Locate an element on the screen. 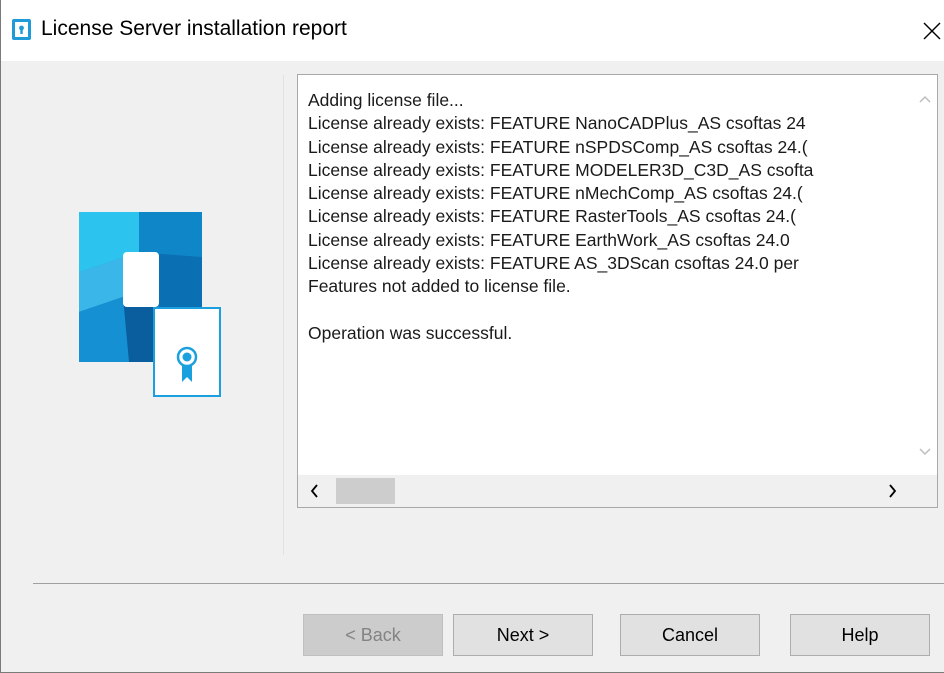 The height and width of the screenshot is (673, 944). report-log-line is located at coordinates (607, 310).